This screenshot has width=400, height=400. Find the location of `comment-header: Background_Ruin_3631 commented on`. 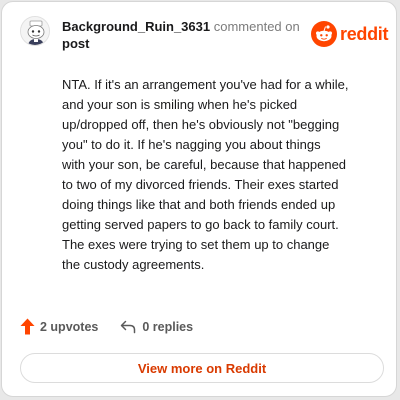

comment-header: Background_Ruin_3631 commented on is located at coordinates (181, 27).